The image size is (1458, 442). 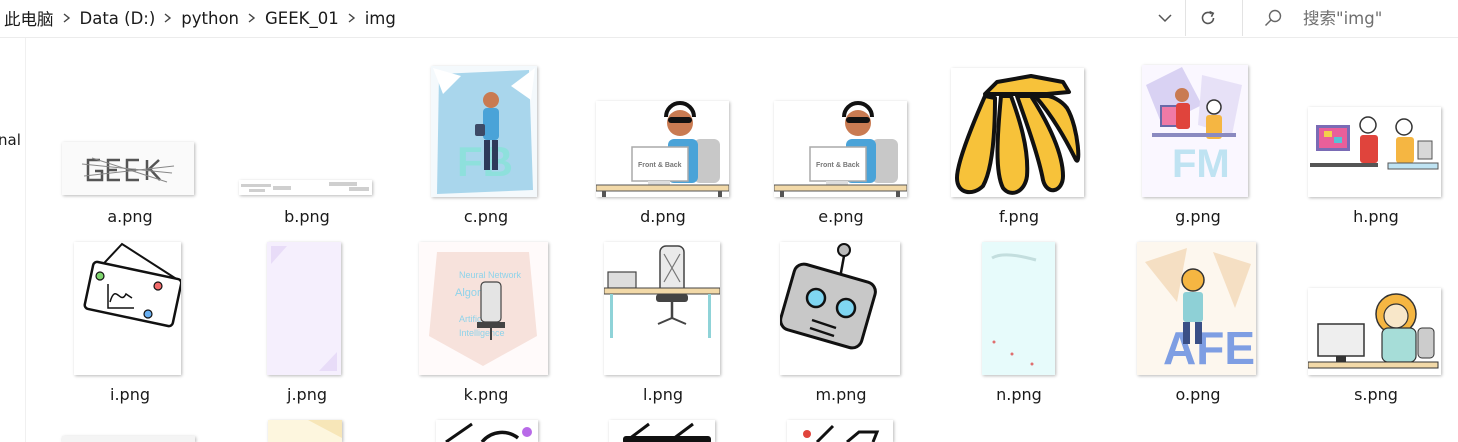 What do you see at coordinates (482, 333) in the screenshot?
I see `svg-text: Intelligence` at bounding box center [482, 333].